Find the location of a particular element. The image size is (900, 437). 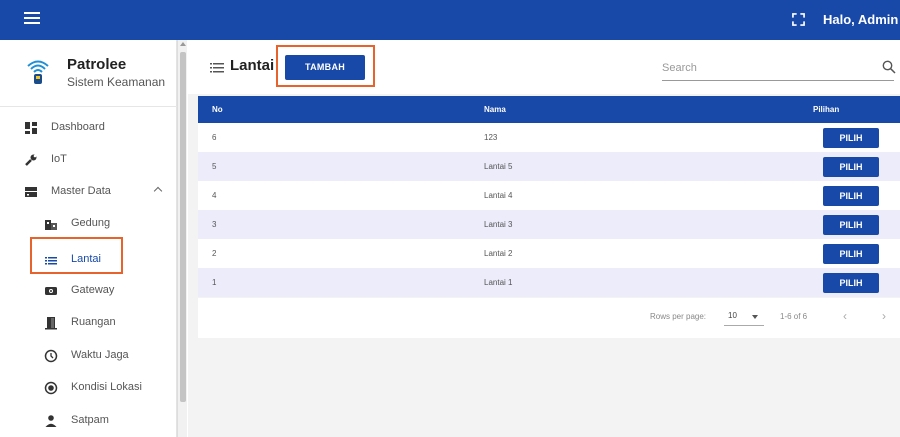

table-row: 2 Lantai 2 PILIH is located at coordinates (549, 253).